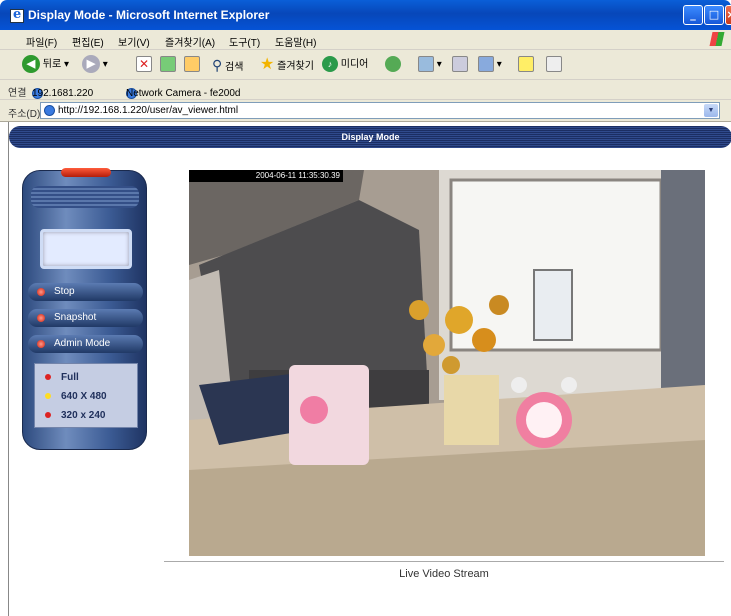 The image size is (731, 616). I want to click on media-button: ♪ 미디어, so click(345, 65).